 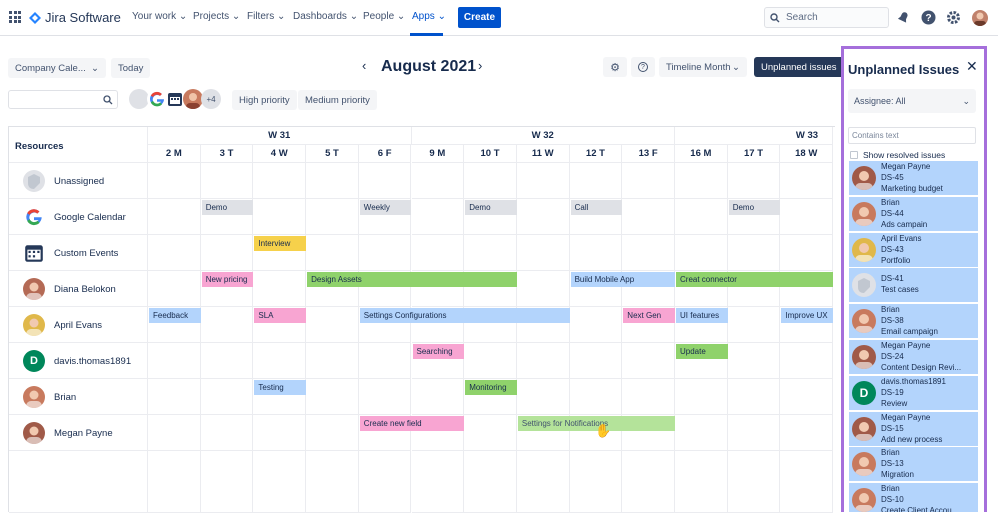 What do you see at coordinates (325, 16) in the screenshot?
I see `nav-dashboards: Dashboards ⌄` at bounding box center [325, 16].